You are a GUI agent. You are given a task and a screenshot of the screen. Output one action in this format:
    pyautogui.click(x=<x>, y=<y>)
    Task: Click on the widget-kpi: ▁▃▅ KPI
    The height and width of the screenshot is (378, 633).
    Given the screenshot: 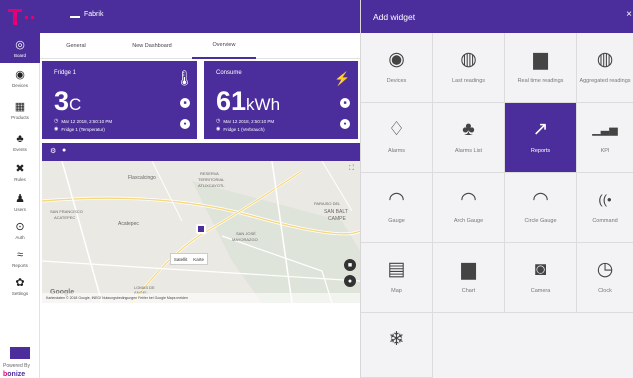 What is the action you would take?
    pyautogui.click(x=605, y=138)
    